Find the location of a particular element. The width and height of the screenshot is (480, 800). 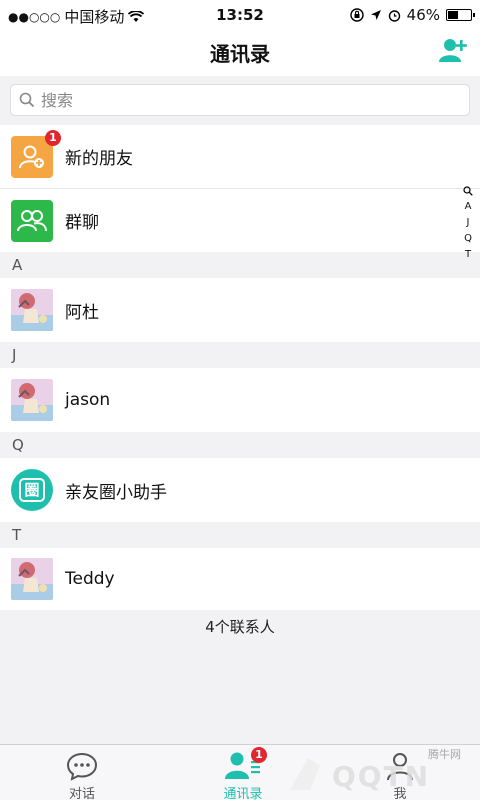

nav-bar: 通讯录 is located at coordinates (240, 52).